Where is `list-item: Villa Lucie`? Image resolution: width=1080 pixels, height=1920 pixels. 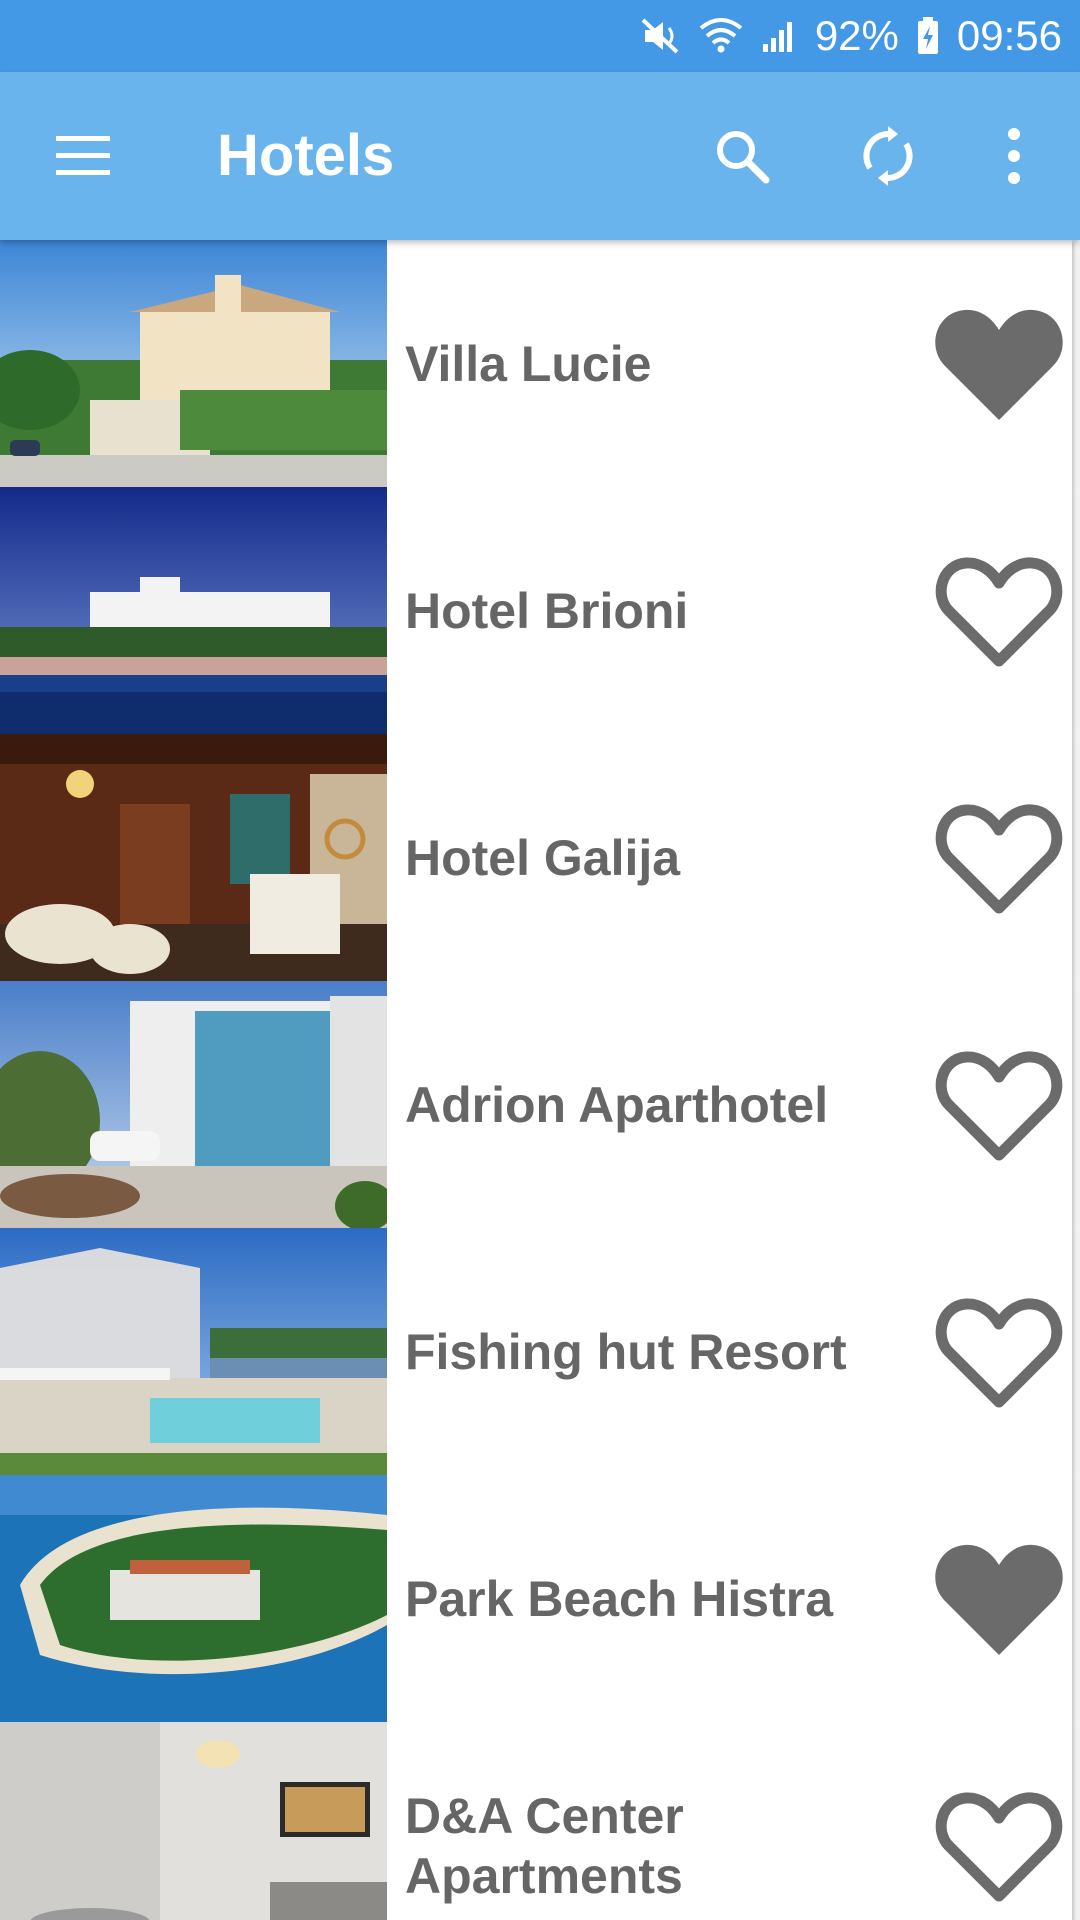
list-item: Villa Lucie is located at coordinates (536, 363).